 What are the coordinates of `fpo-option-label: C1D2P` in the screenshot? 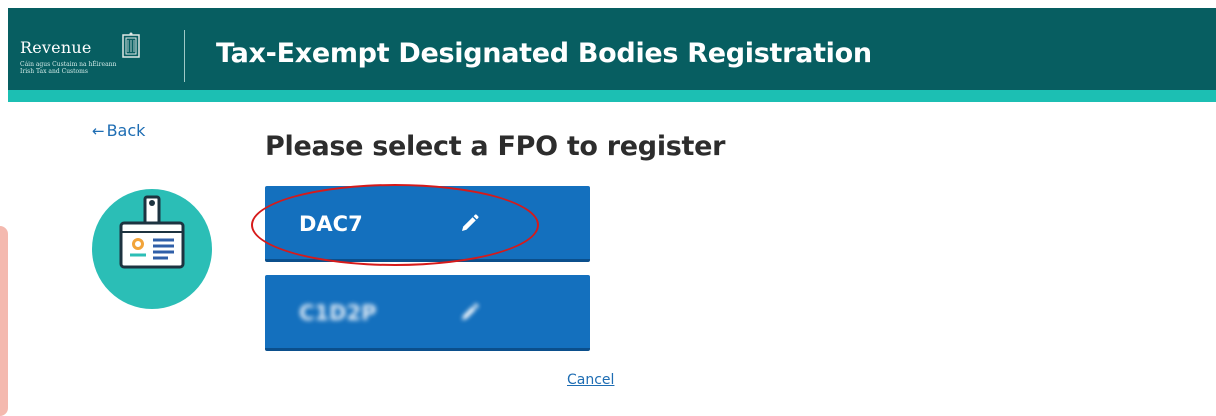 It's located at (338, 313).